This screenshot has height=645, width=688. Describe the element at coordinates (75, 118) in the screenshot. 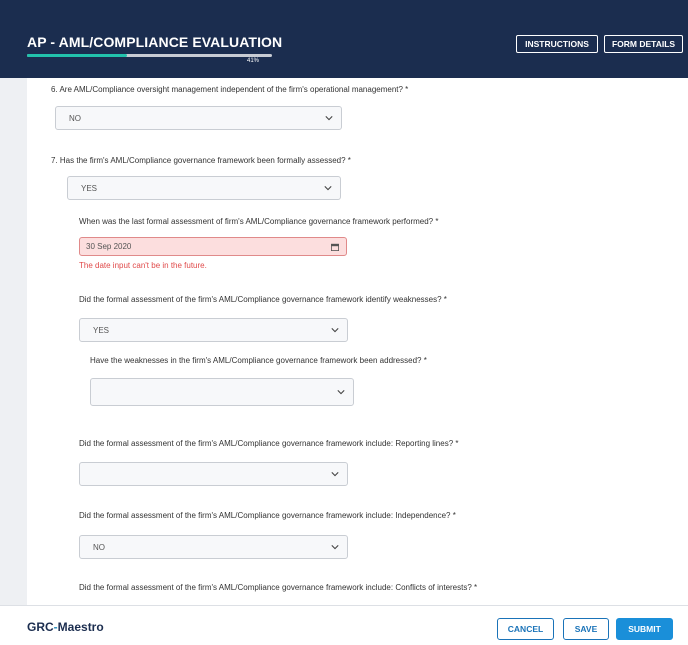

I see `question-6-value: NO` at that location.